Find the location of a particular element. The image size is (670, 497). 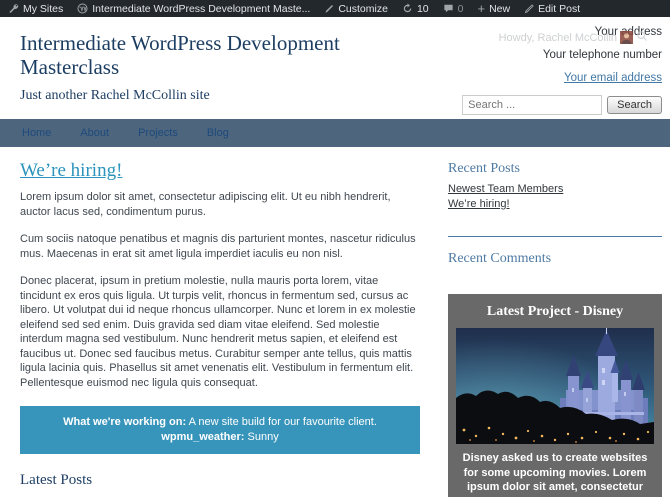

contact-phone: Your telephone number is located at coordinates (602, 55).